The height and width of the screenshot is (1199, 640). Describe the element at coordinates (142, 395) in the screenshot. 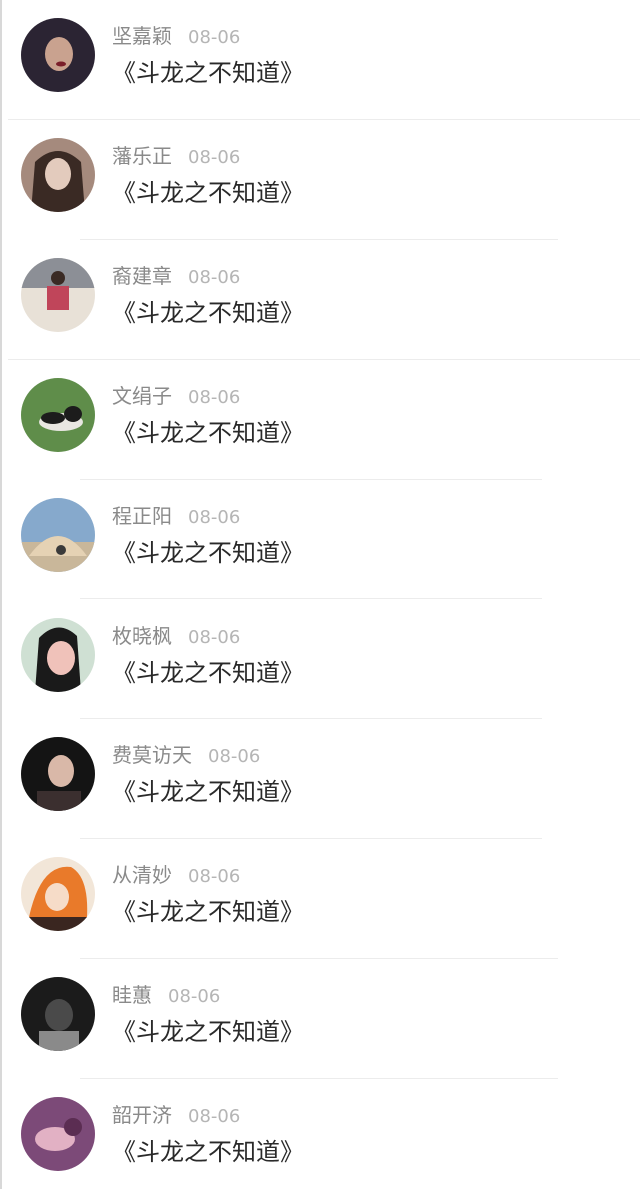

I see `commenter-name-text: 文绢子` at that location.